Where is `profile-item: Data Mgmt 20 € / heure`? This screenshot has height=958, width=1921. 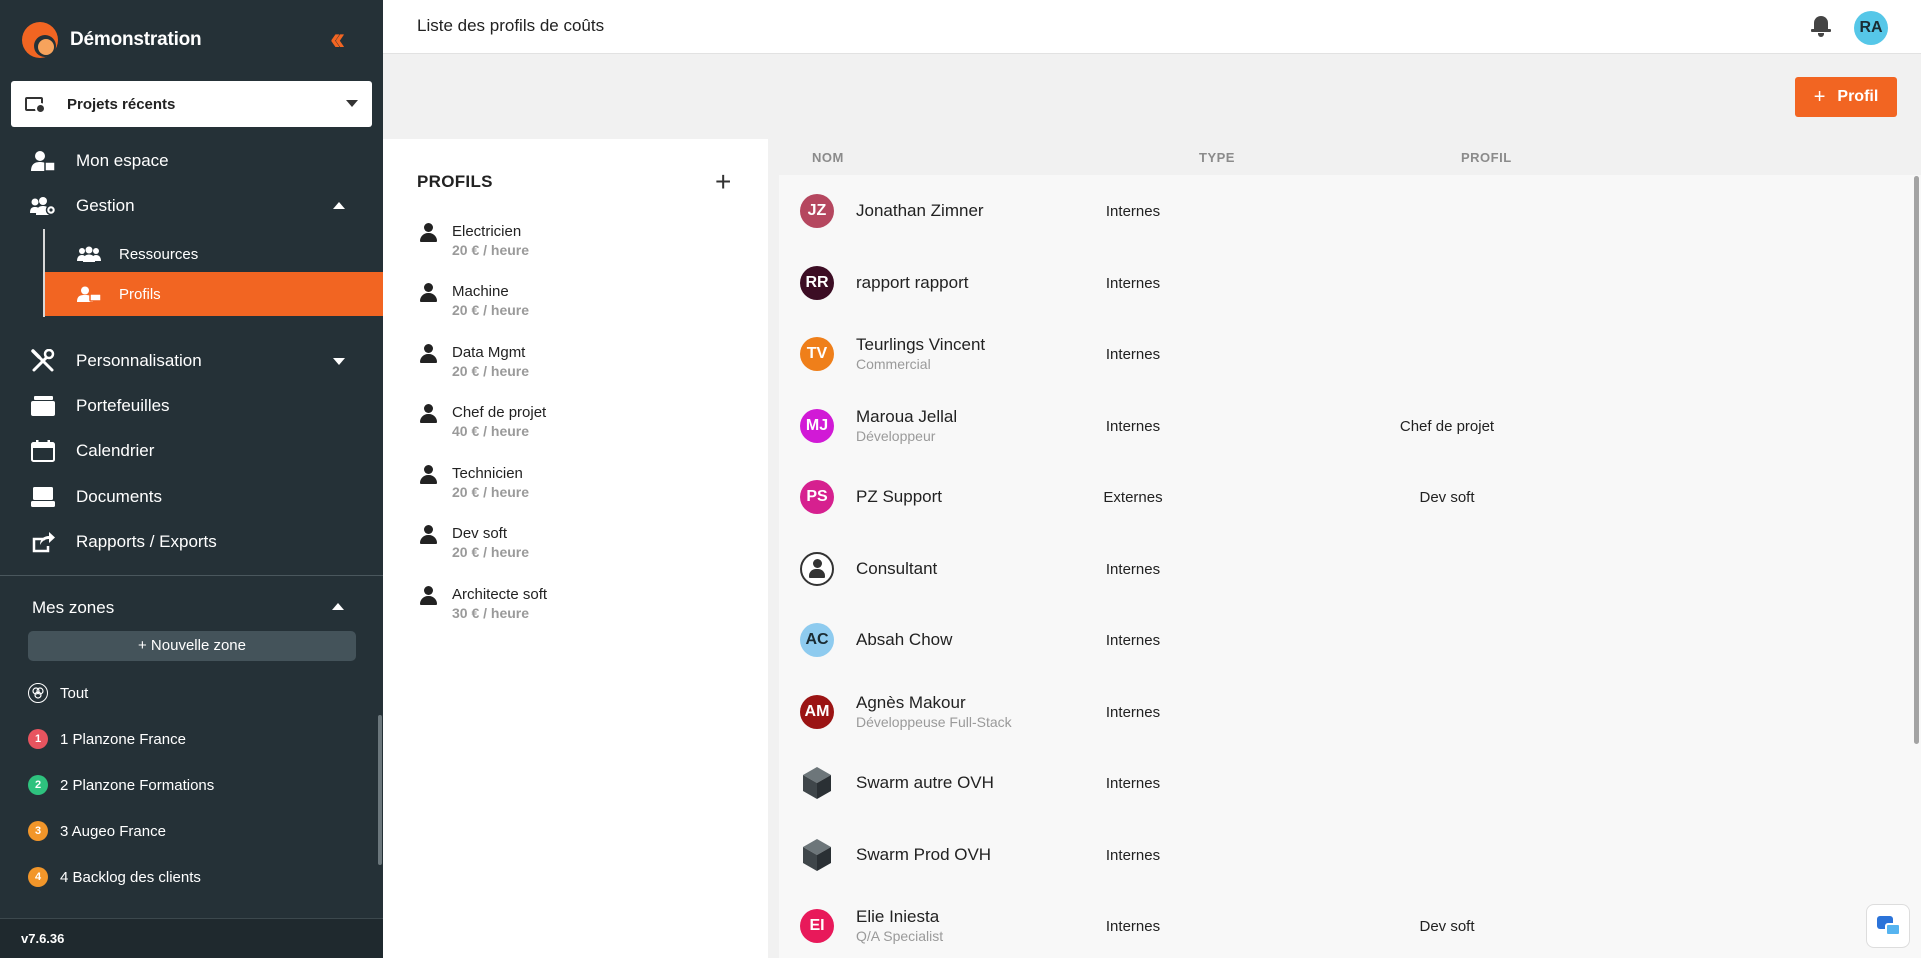 profile-item: Data Mgmt 20 € / heure is located at coordinates (582, 364).